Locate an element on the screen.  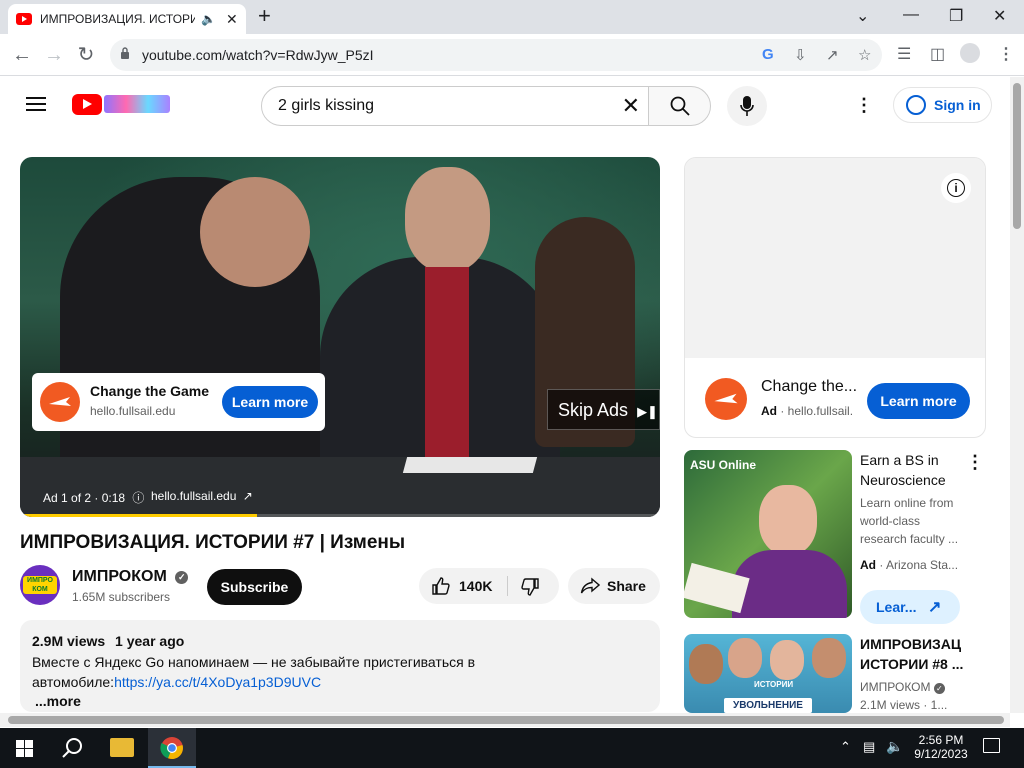
file-explorer-icon is located at coordinates (122, 747).